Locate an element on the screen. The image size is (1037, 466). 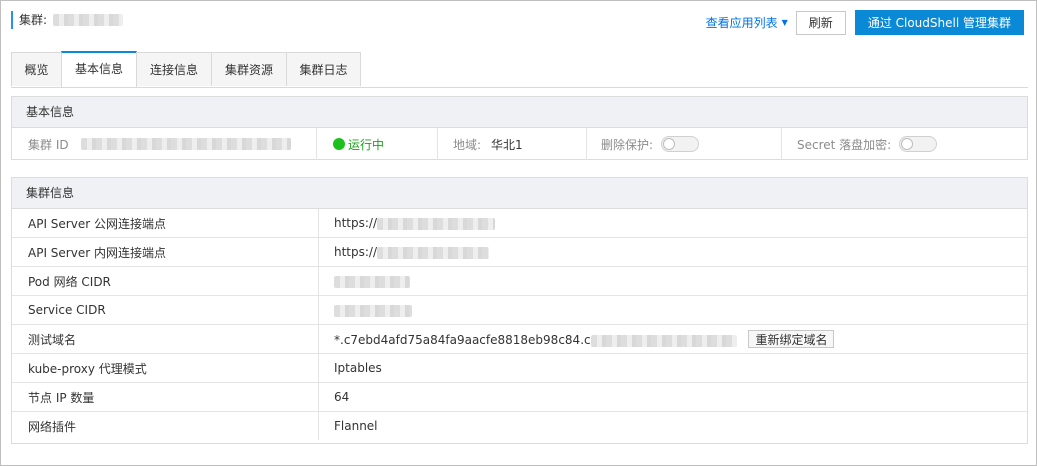
region-label: 地域: is located at coordinates (467, 144).